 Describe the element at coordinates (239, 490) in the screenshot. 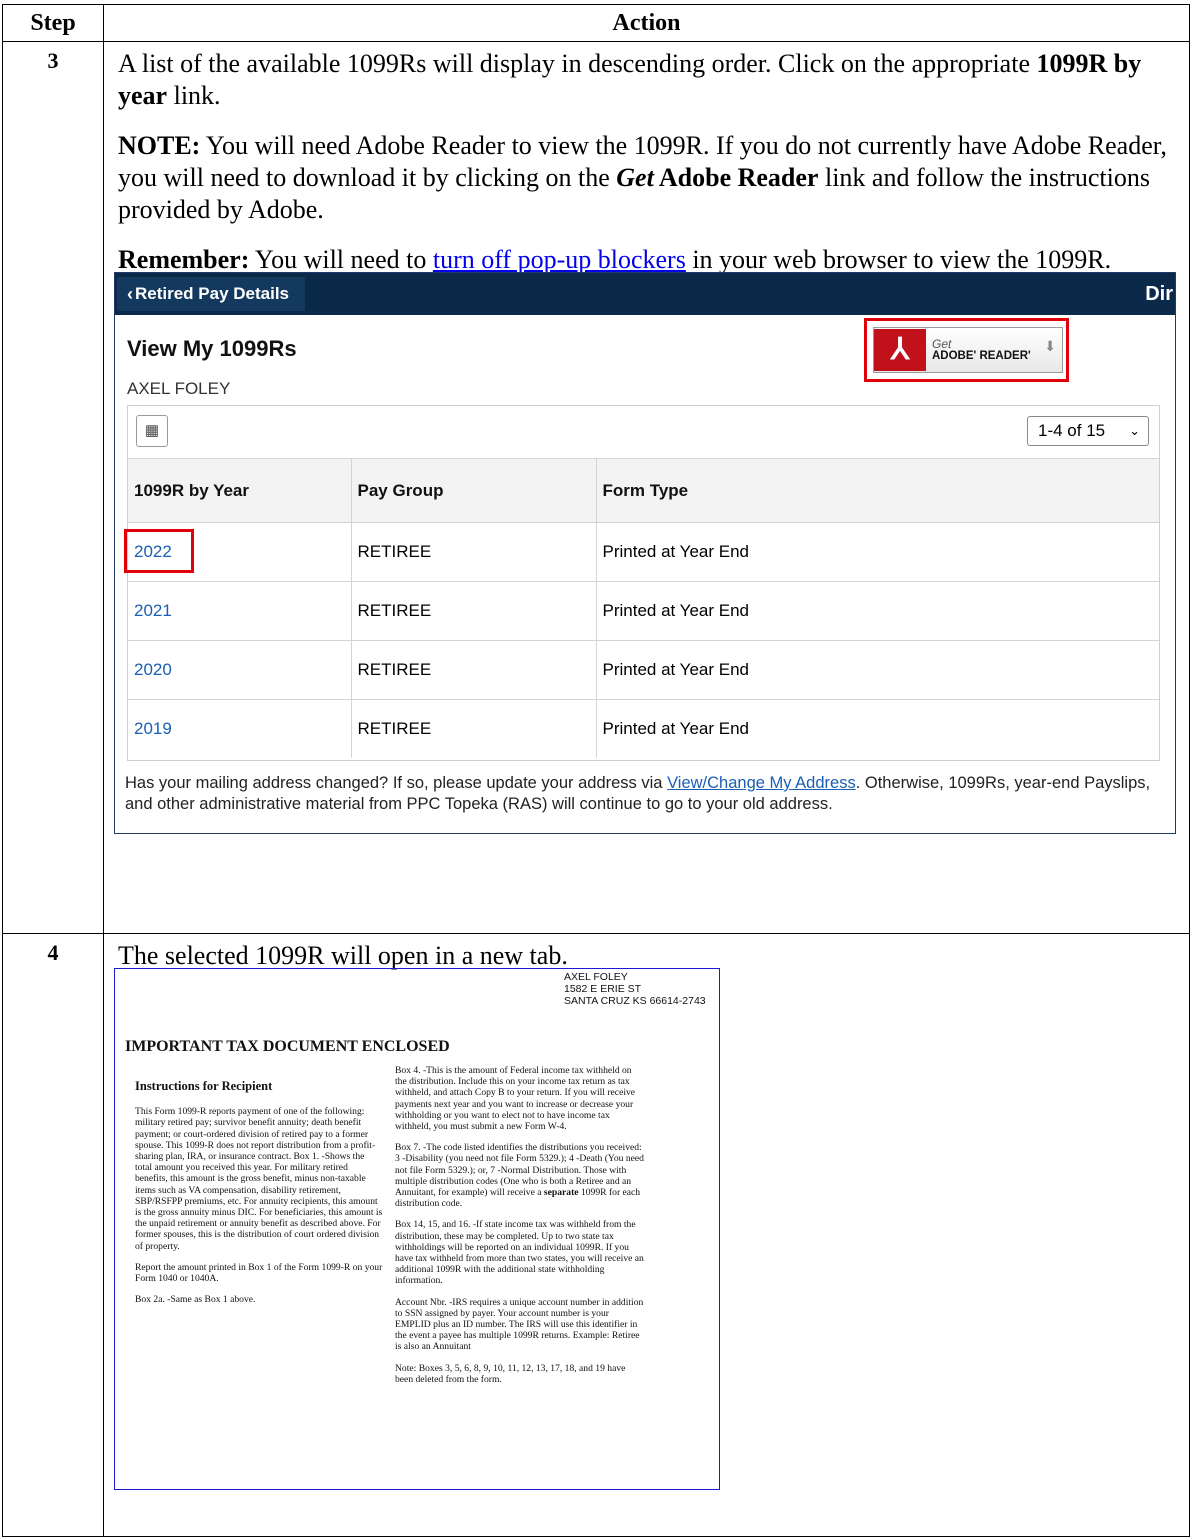

I see `col-header-year: 1099R by Year` at that location.